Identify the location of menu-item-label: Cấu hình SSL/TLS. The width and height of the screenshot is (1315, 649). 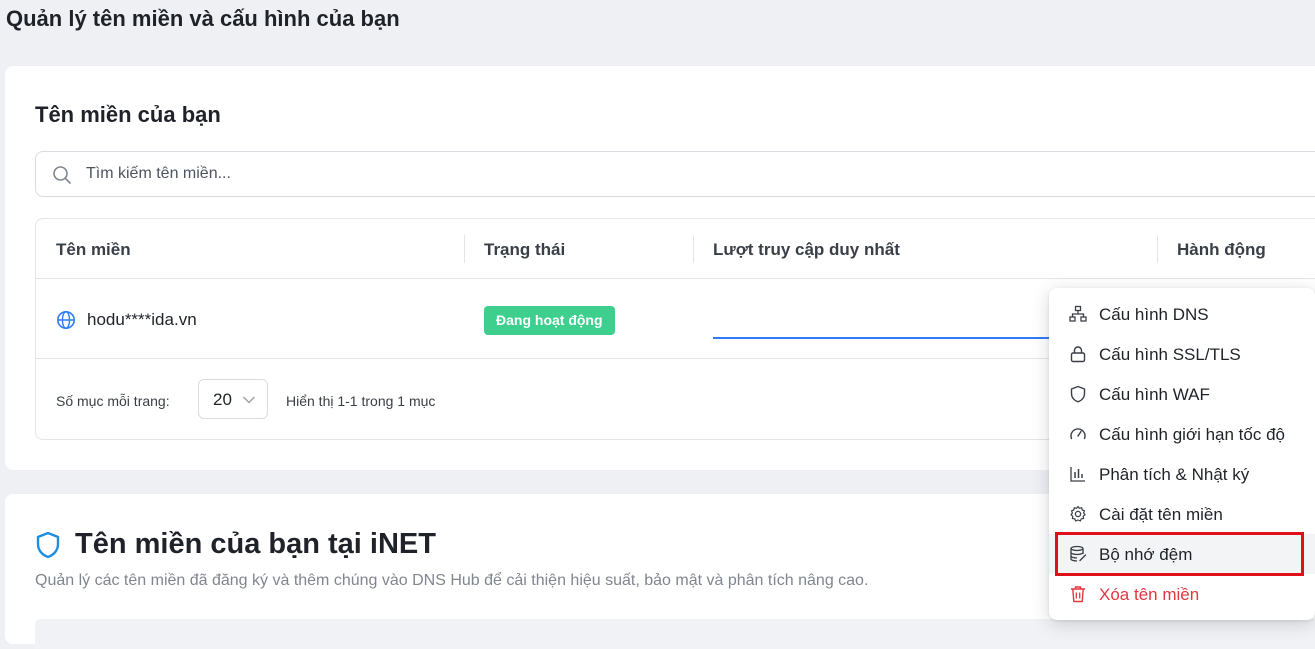
(1170, 354).